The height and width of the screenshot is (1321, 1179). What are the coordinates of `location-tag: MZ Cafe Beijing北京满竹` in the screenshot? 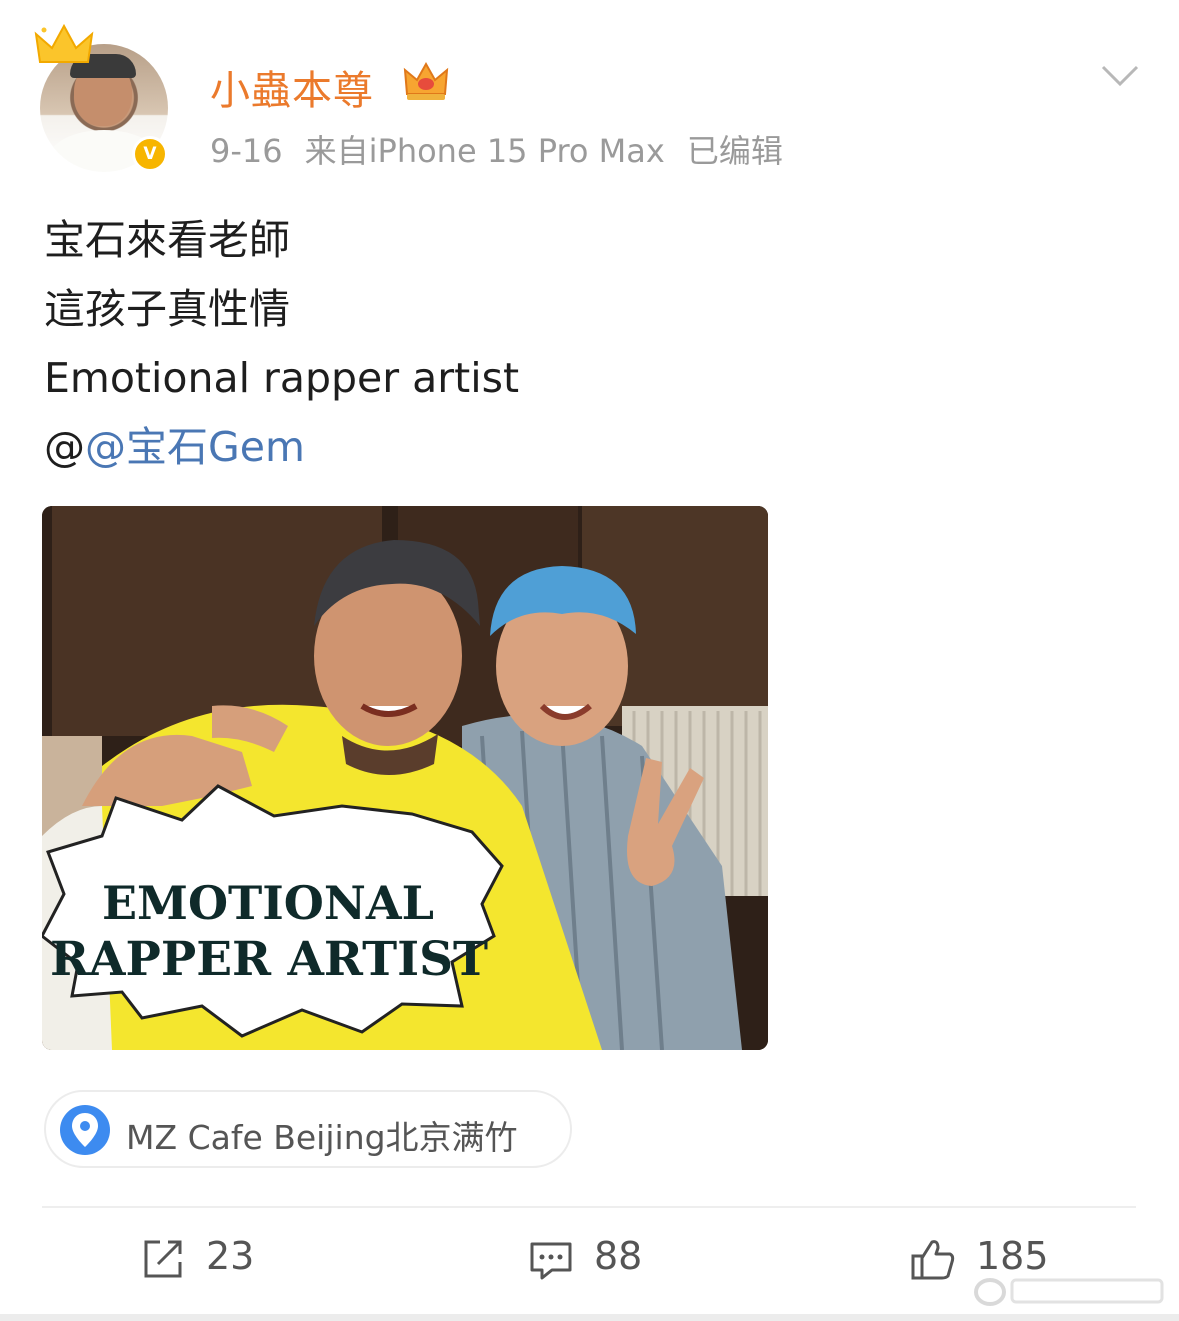 It's located at (308, 1129).